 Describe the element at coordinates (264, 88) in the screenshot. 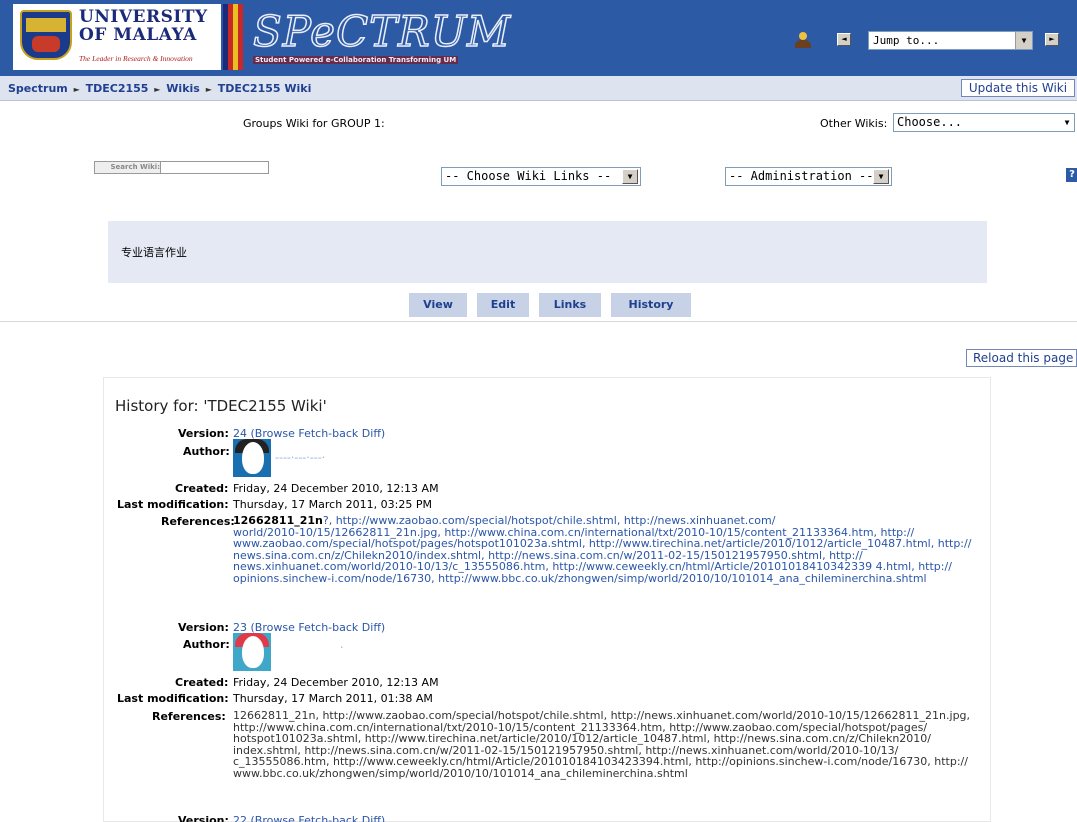

I see `breadcrumb-current: TDEC2155 Wiki` at that location.